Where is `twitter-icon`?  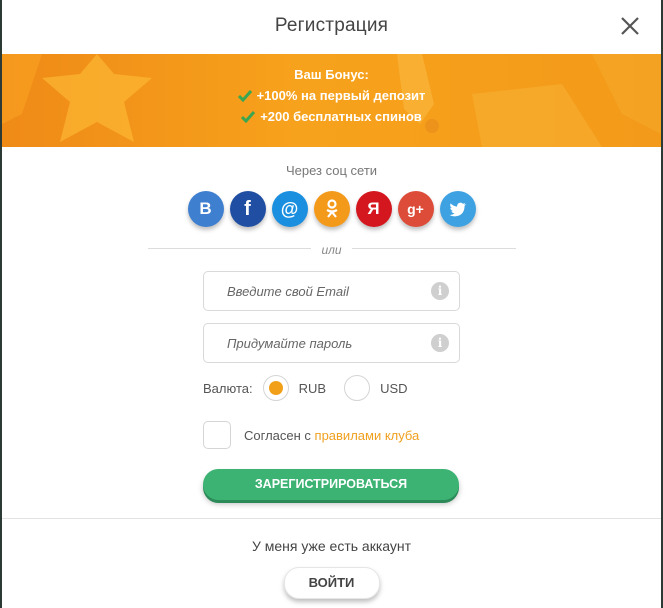
twitter-icon is located at coordinates (457, 209).